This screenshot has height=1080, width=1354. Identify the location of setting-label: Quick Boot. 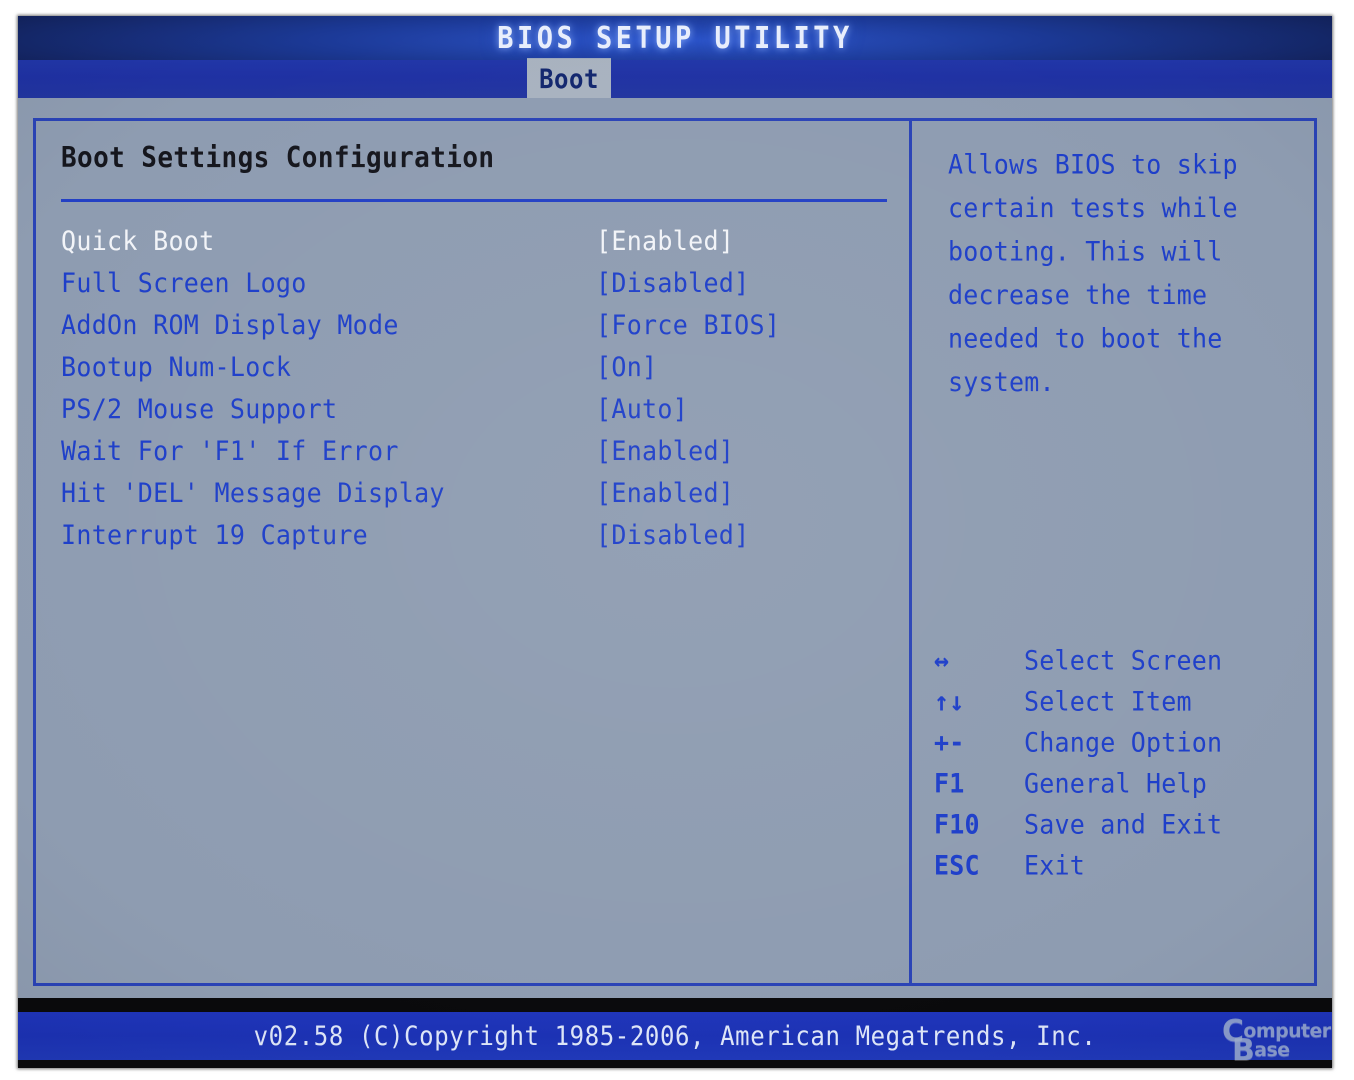
(138, 241).